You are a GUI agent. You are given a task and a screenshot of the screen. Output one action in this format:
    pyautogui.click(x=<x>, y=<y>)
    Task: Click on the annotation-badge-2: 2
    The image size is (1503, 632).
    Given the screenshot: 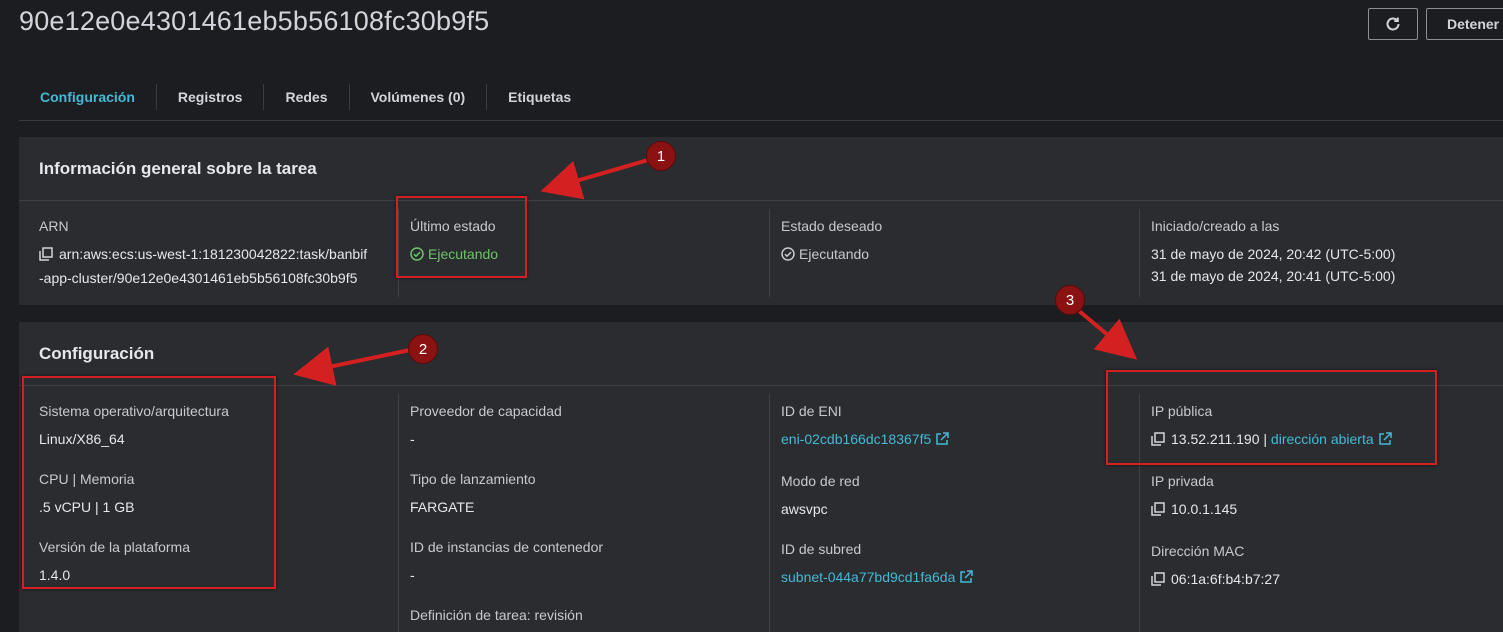 What is the action you would take?
    pyautogui.click(x=423, y=349)
    